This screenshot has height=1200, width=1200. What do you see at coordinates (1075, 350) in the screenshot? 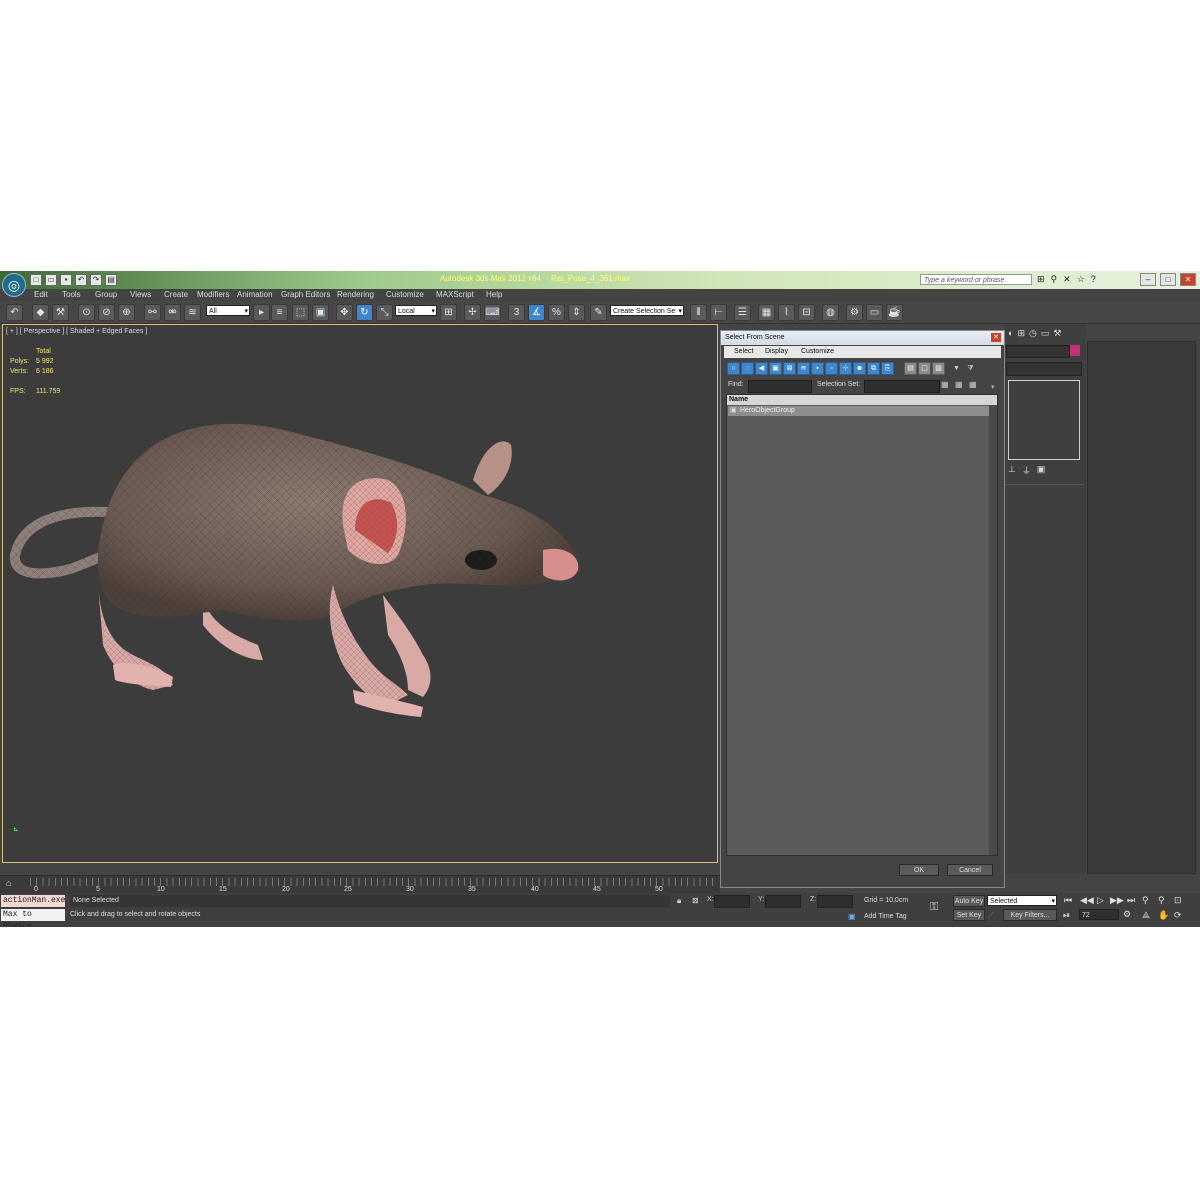
I see `object-color-swatch` at bounding box center [1075, 350].